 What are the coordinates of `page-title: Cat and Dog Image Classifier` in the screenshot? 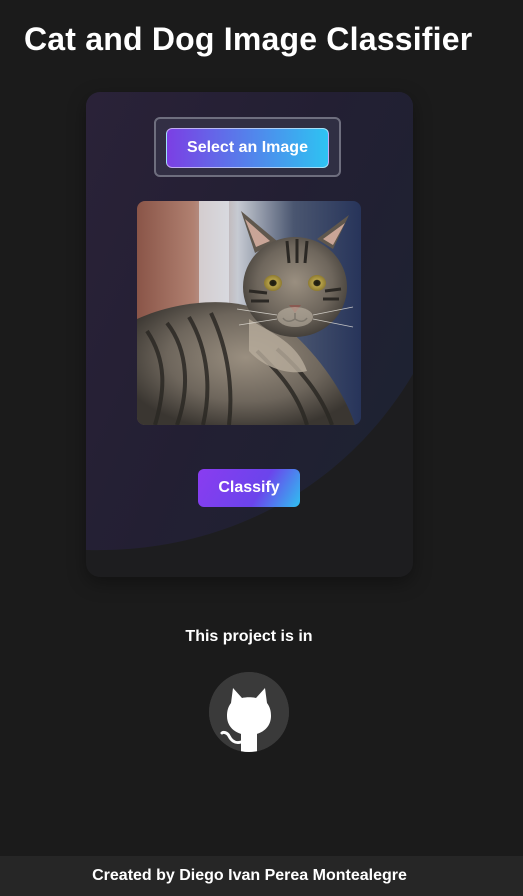 It's located at (248, 39).